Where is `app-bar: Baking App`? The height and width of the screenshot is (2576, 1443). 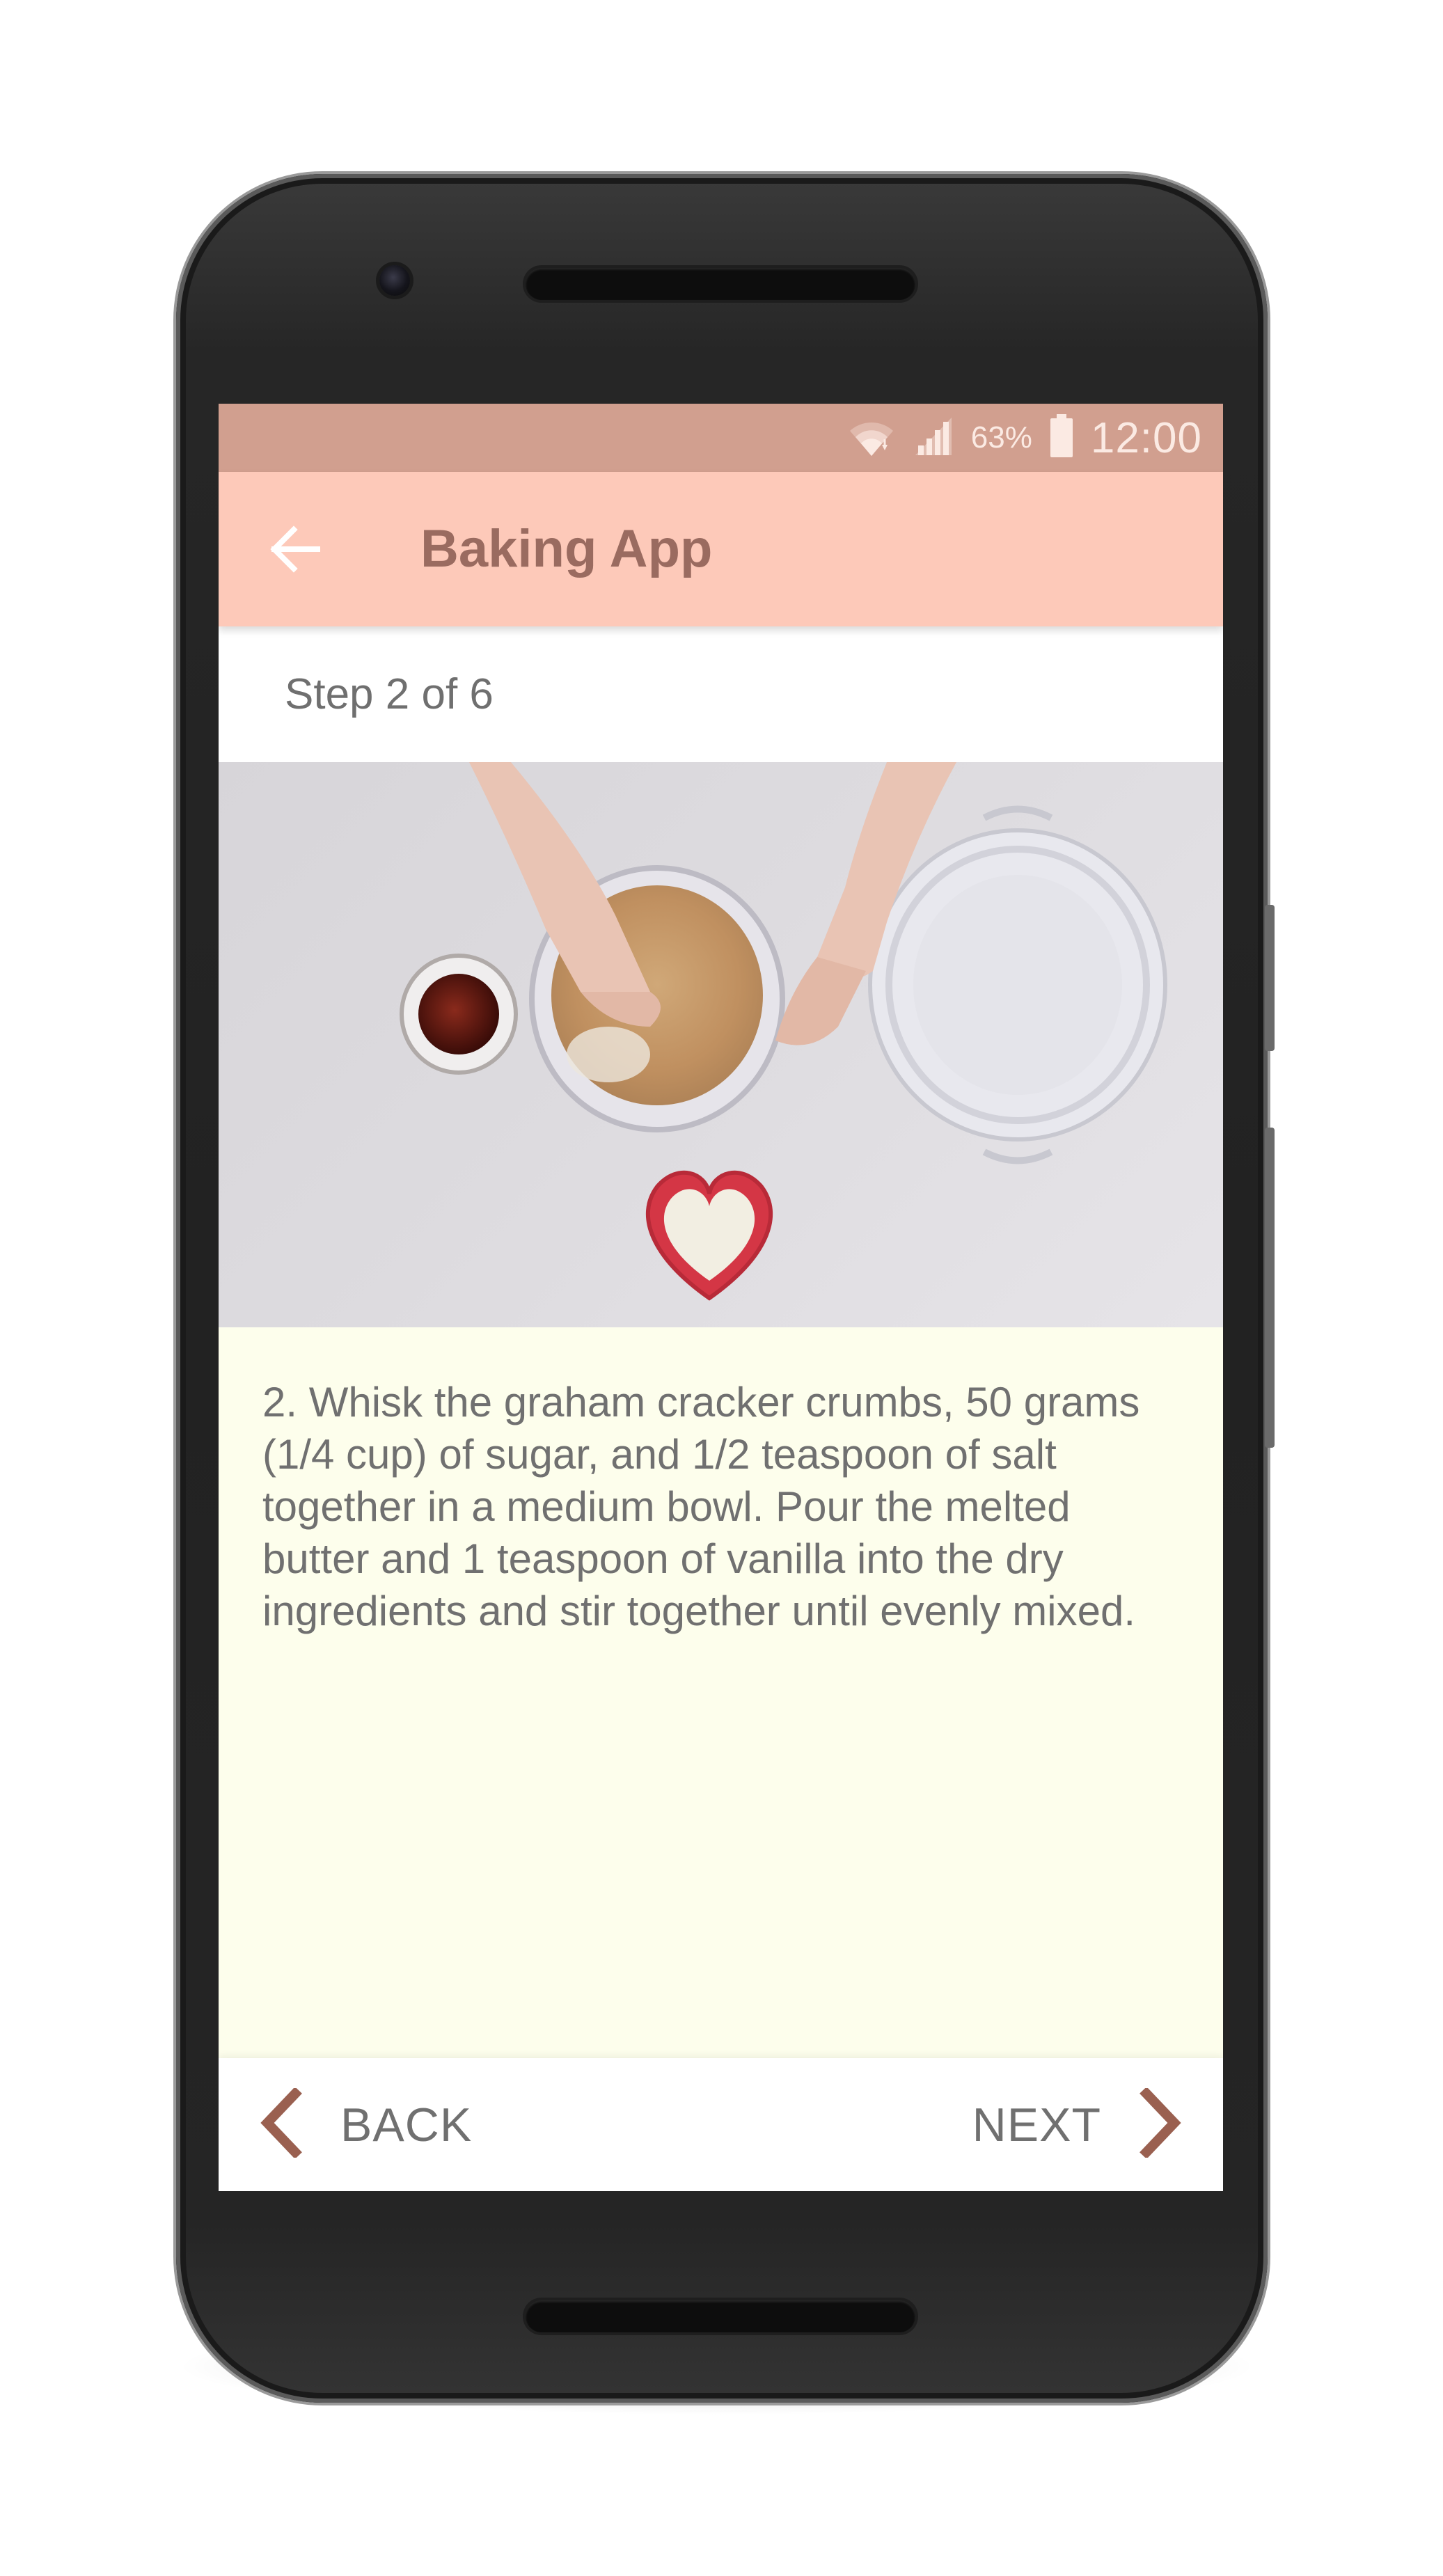 app-bar: Baking App is located at coordinates (721, 549).